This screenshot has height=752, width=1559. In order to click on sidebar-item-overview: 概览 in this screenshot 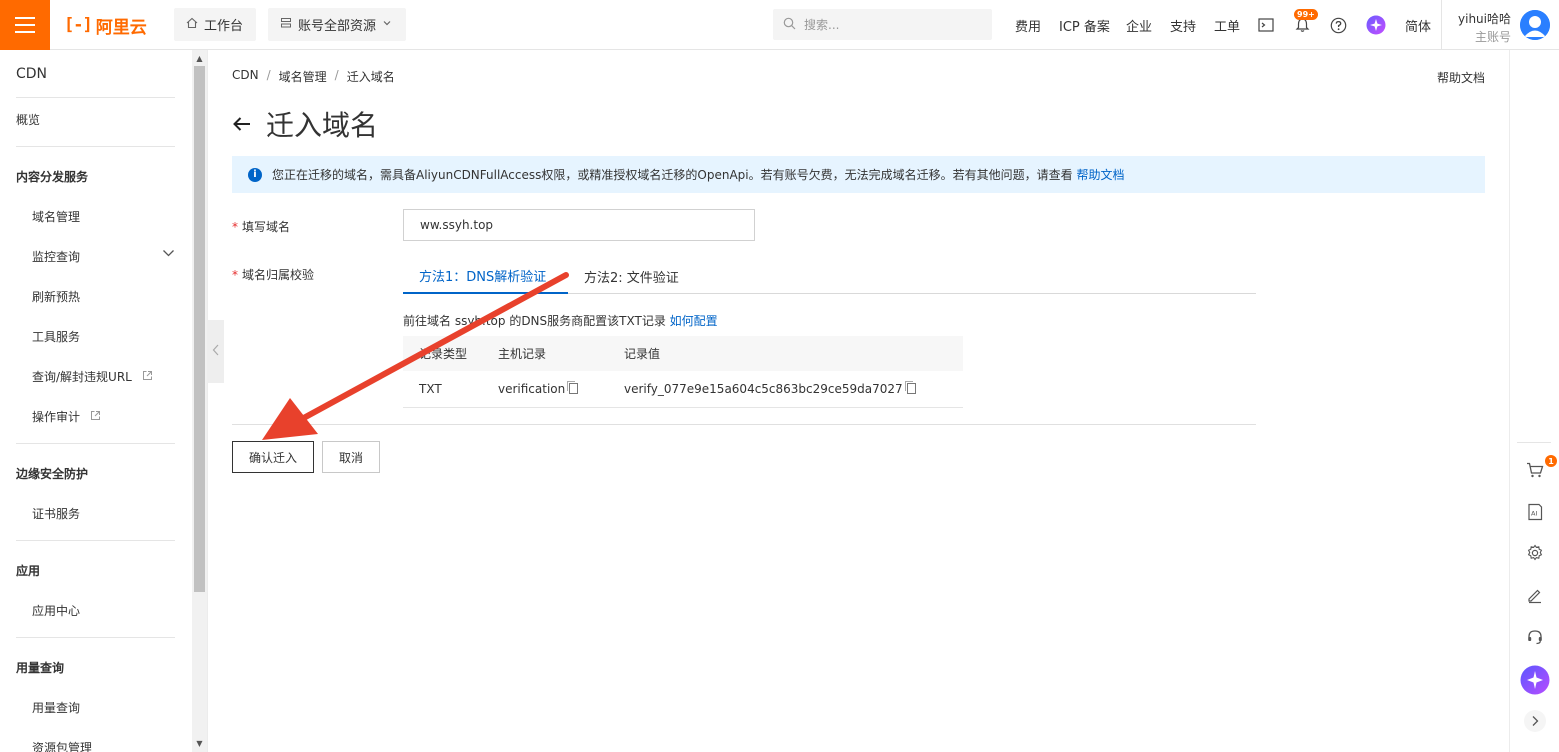, I will do `click(28, 119)`.